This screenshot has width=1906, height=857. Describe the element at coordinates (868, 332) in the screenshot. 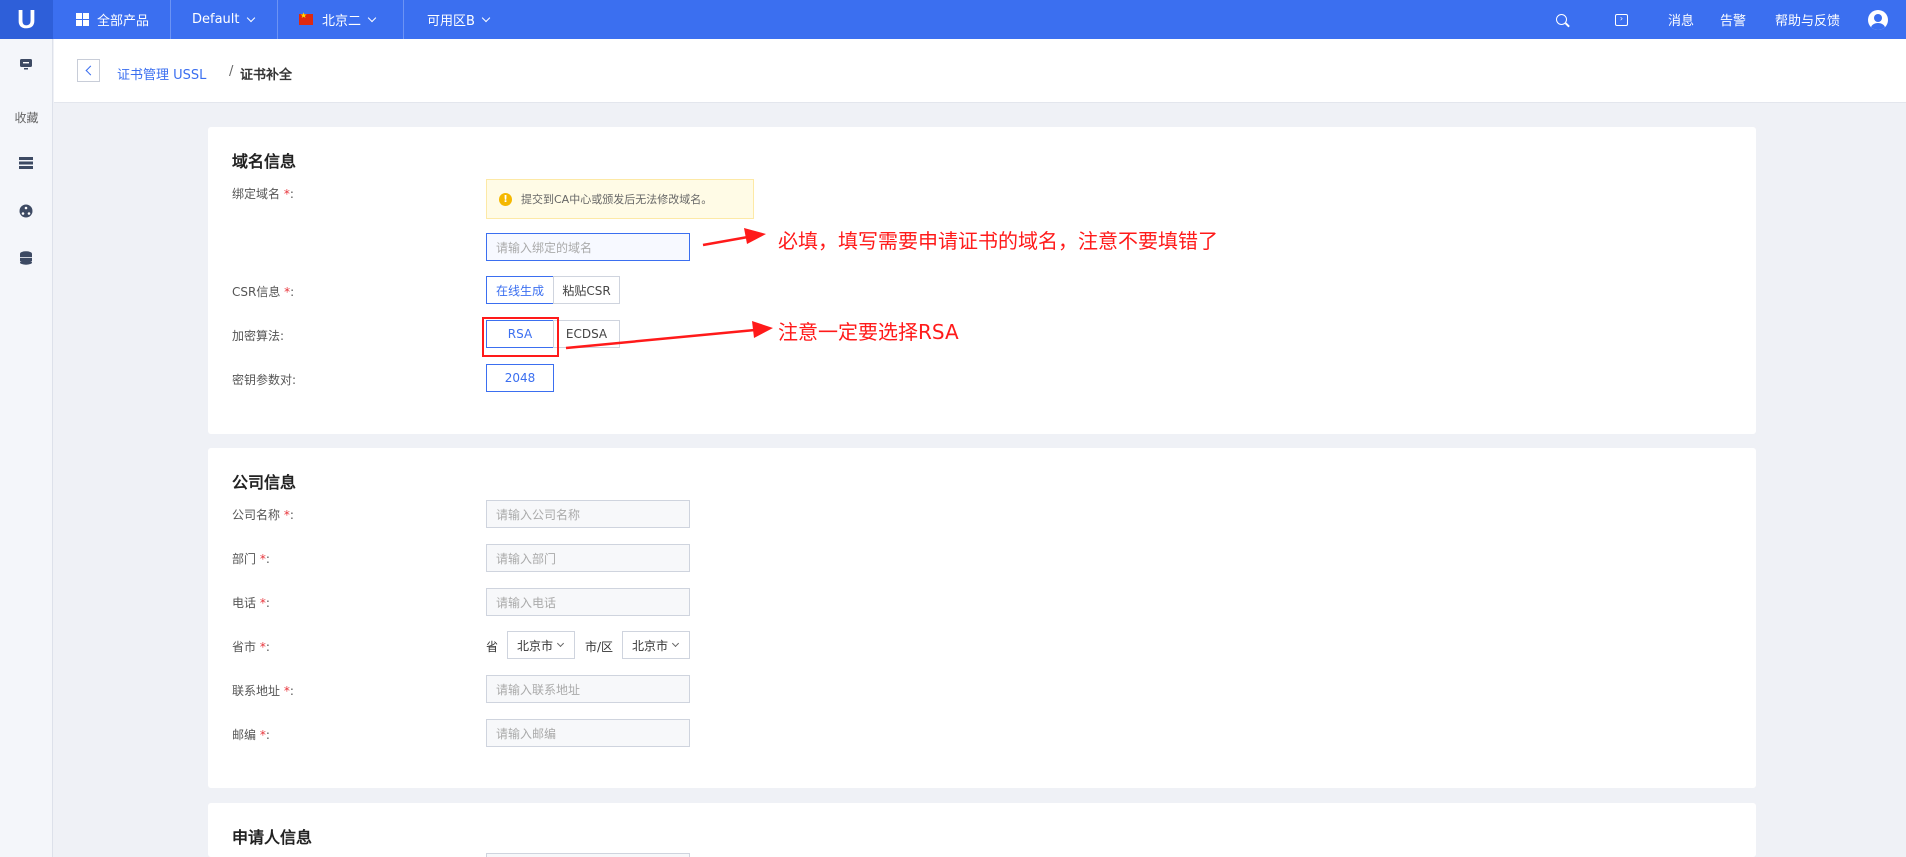

I see `rsa-annotation-text: 注意一定要选择RSA` at that location.